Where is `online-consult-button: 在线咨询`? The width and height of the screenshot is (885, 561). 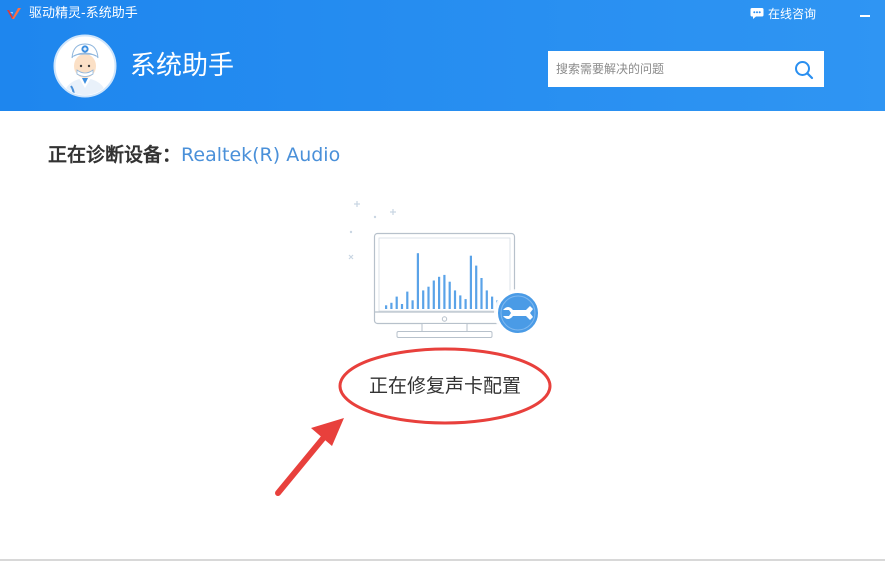
online-consult-button: 在线咨询 is located at coordinates (783, 13).